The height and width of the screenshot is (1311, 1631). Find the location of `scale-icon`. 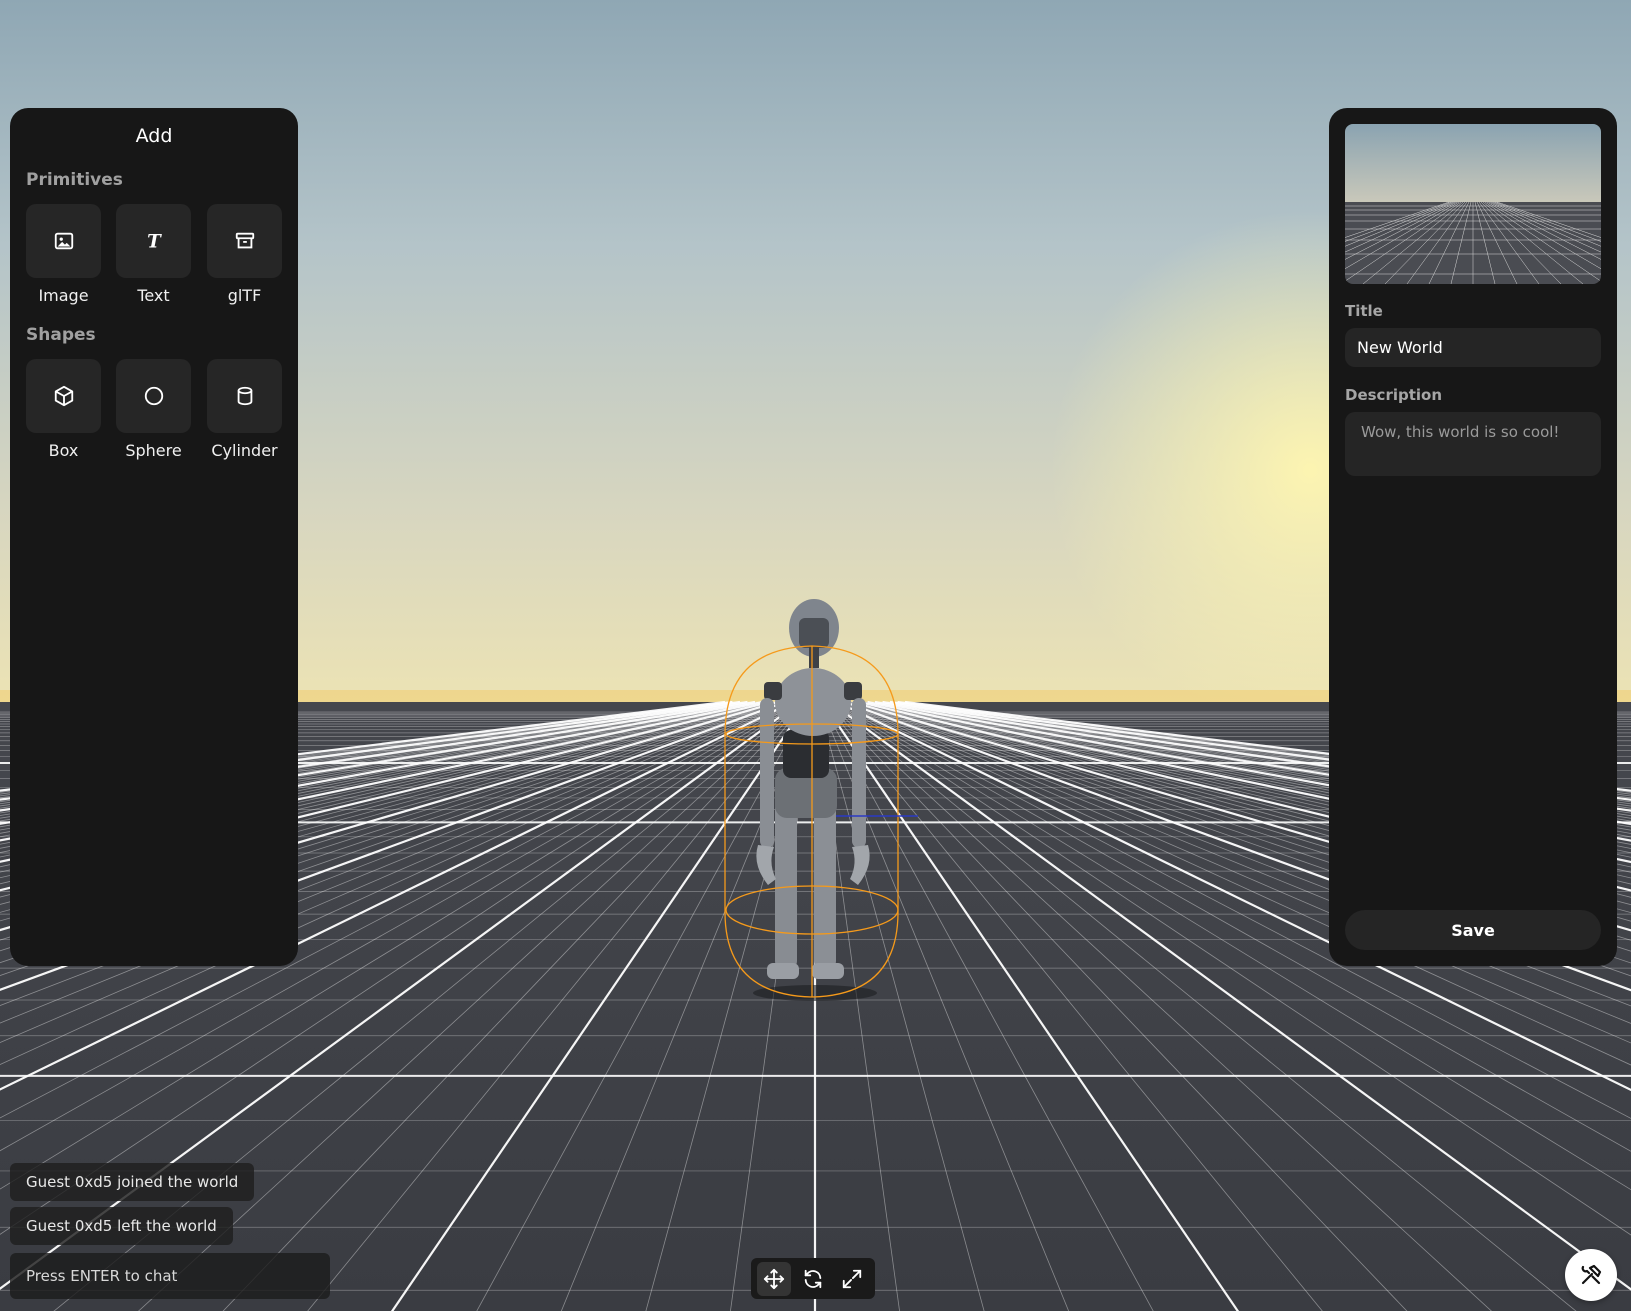

scale-icon is located at coordinates (851, 1278).